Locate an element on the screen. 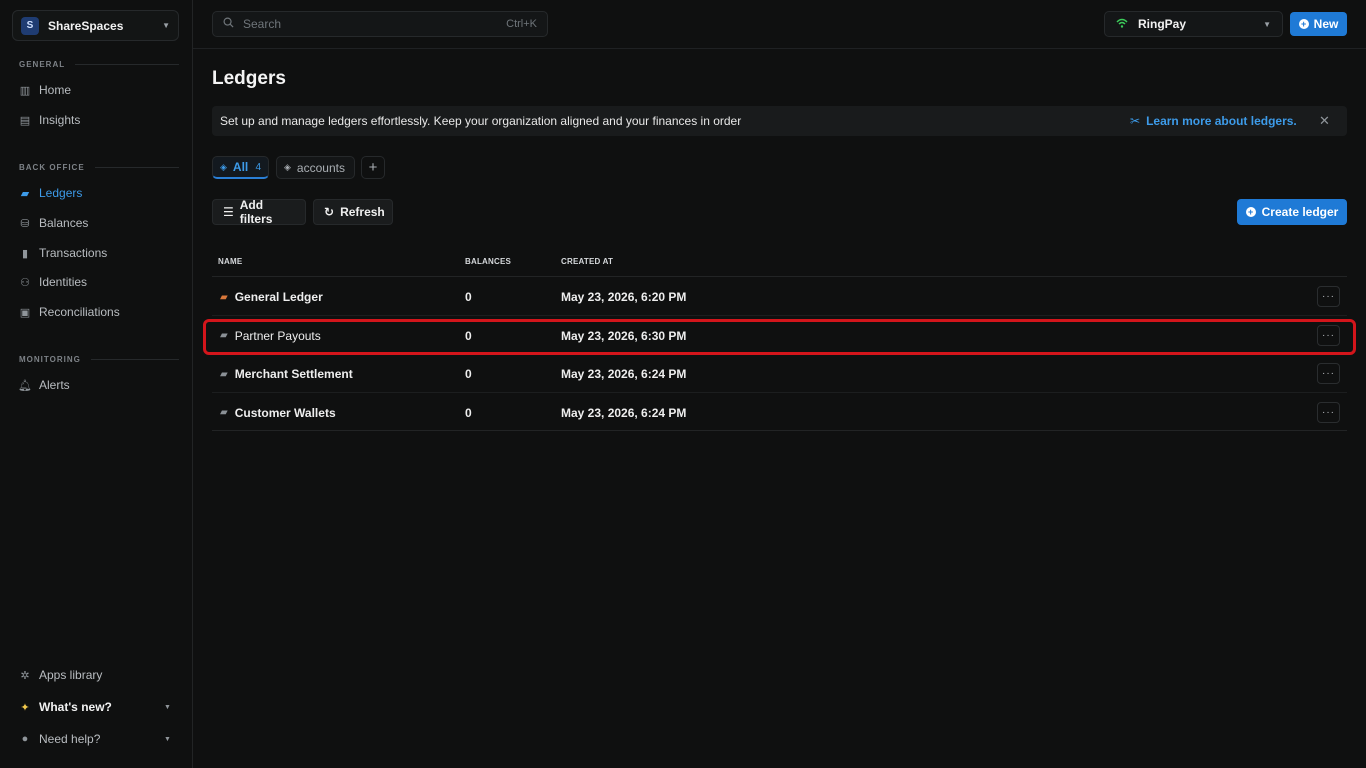  workspace-badge: S is located at coordinates (30, 25).